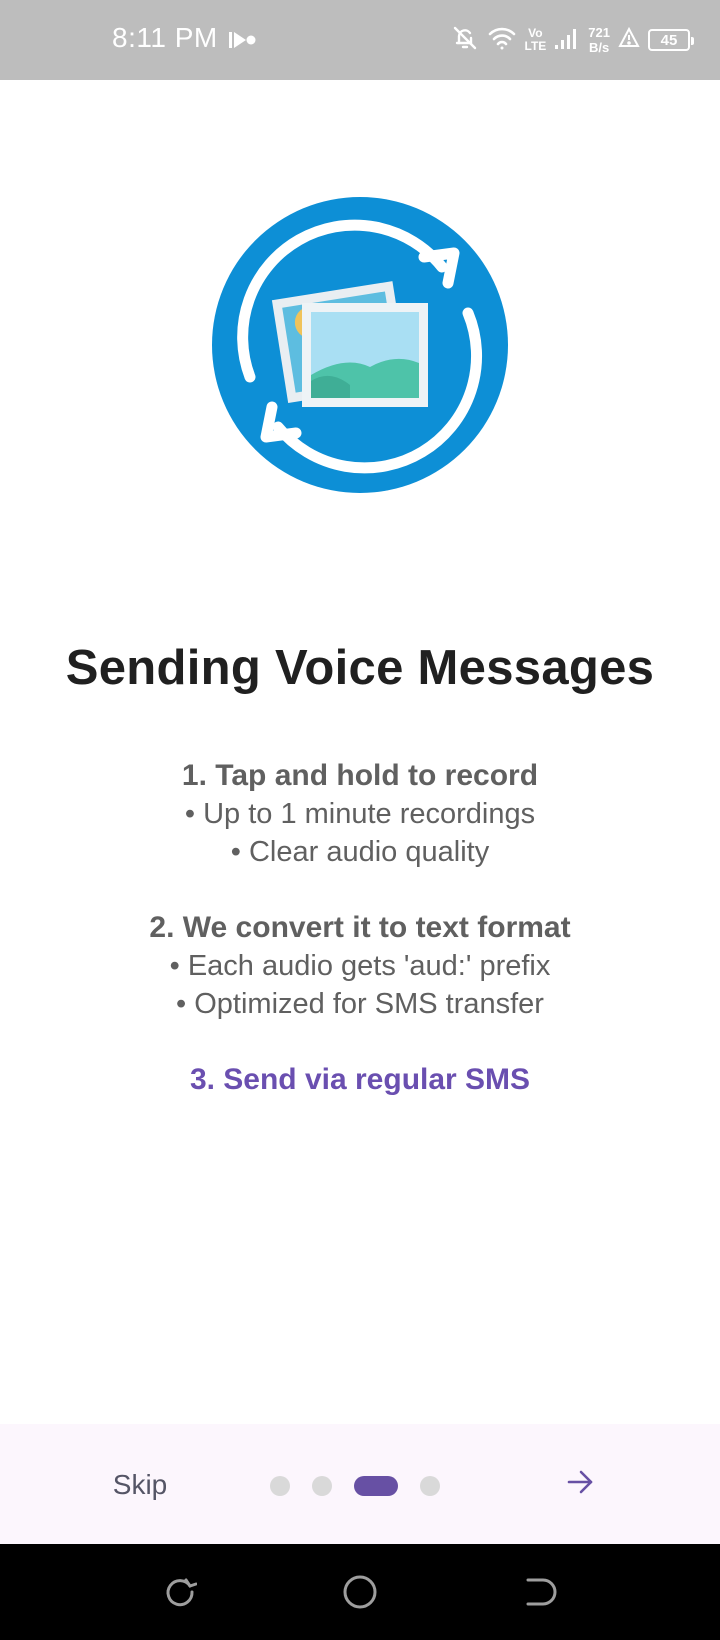 This screenshot has width=720, height=1640. What do you see at coordinates (376, 1486) in the screenshot?
I see `page-dot-active` at bounding box center [376, 1486].